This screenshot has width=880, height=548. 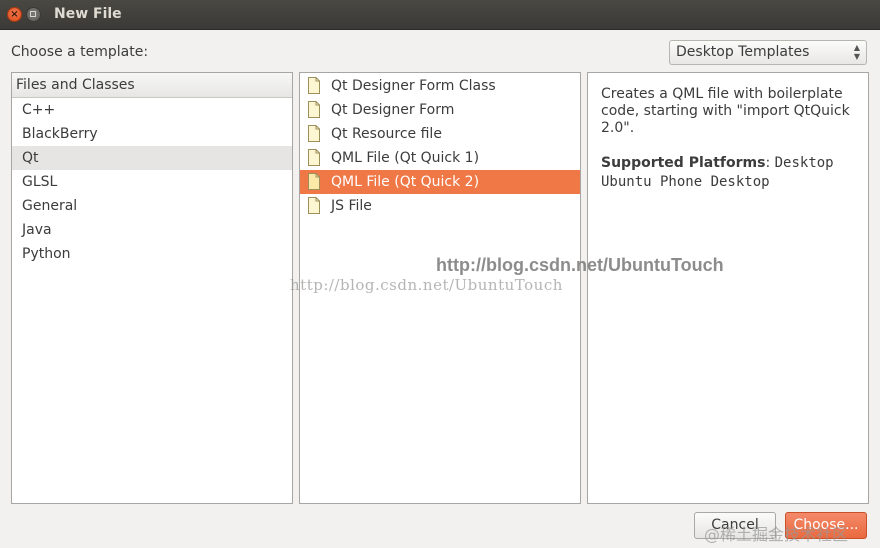 I want to click on template-item-label: QML File (Qt Quick 1), so click(x=405, y=158).